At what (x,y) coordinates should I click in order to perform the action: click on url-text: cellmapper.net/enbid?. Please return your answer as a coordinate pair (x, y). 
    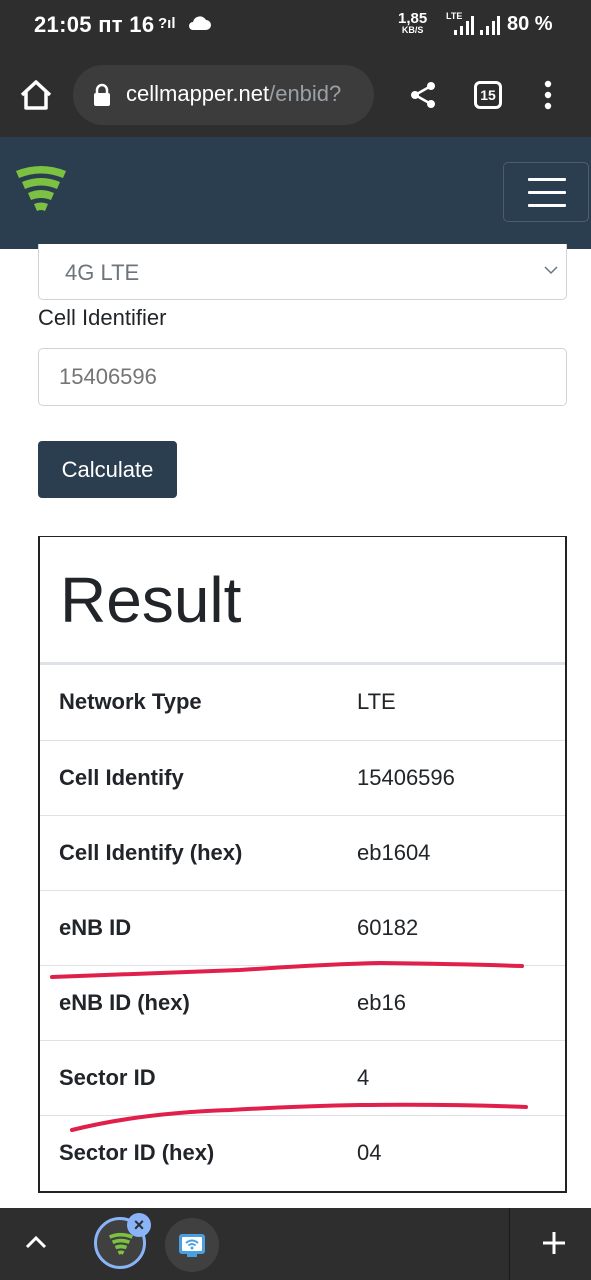
    Looking at the image, I should click on (234, 93).